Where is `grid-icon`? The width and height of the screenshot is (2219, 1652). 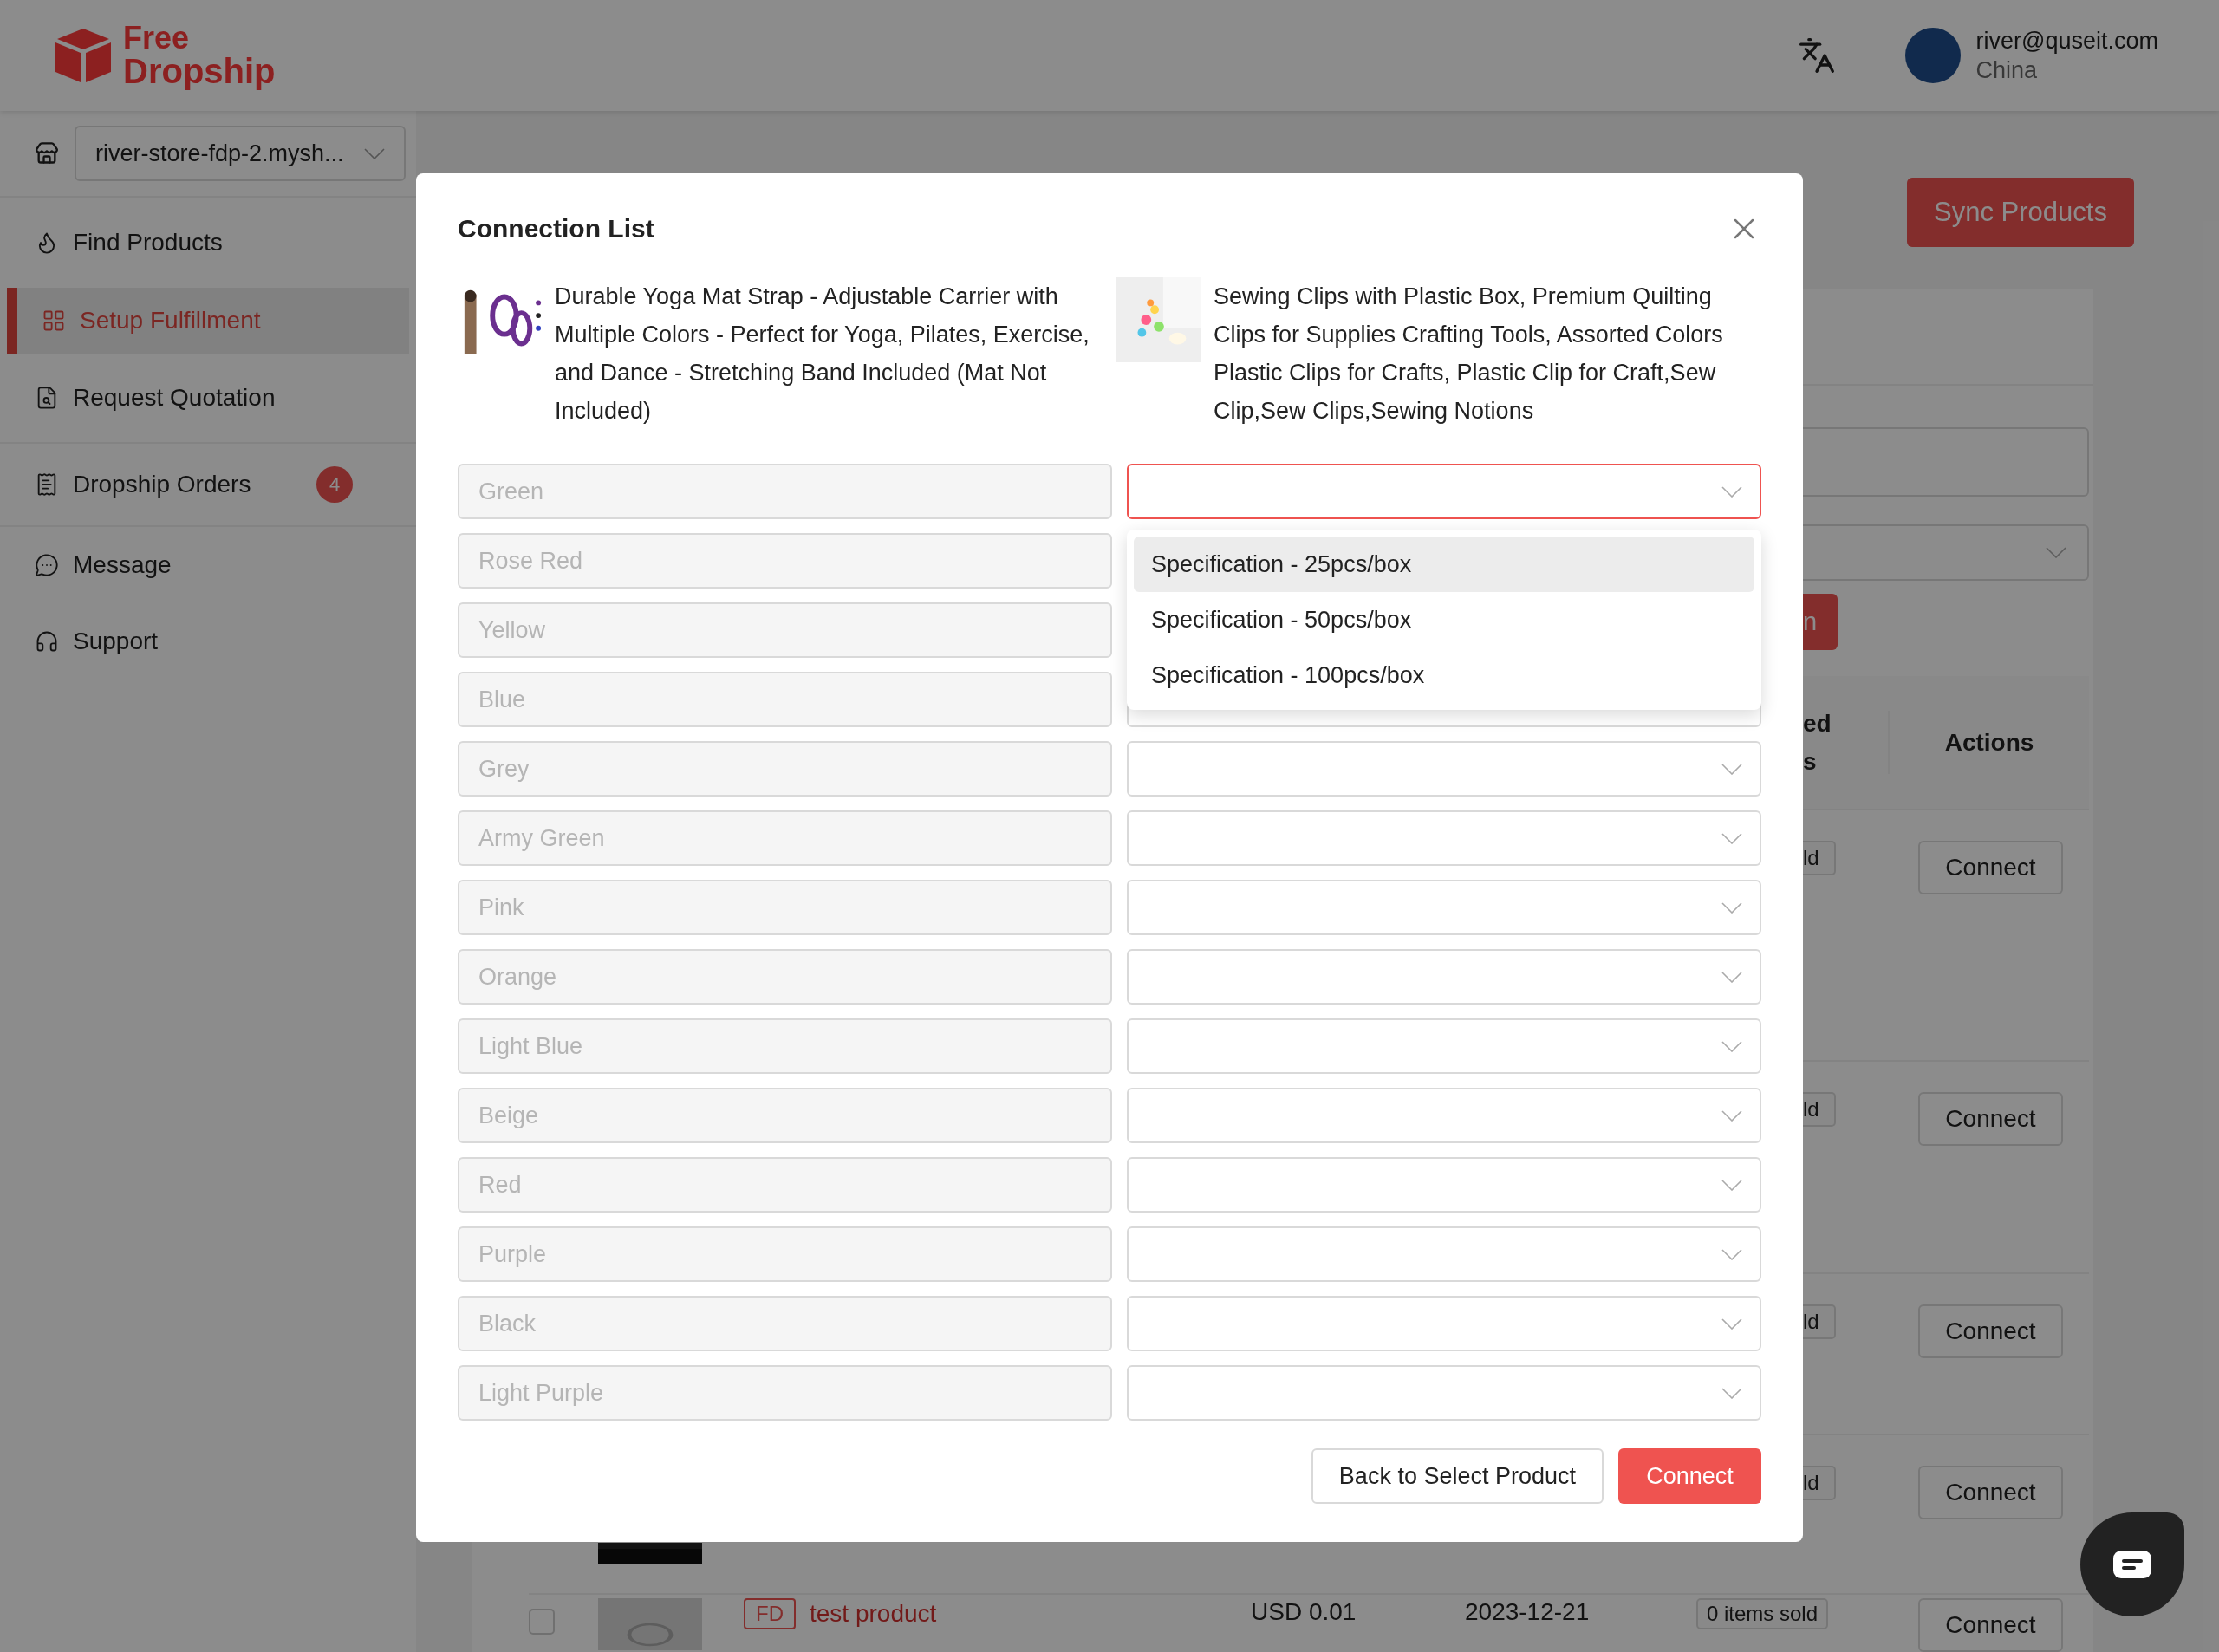 grid-icon is located at coordinates (54, 321).